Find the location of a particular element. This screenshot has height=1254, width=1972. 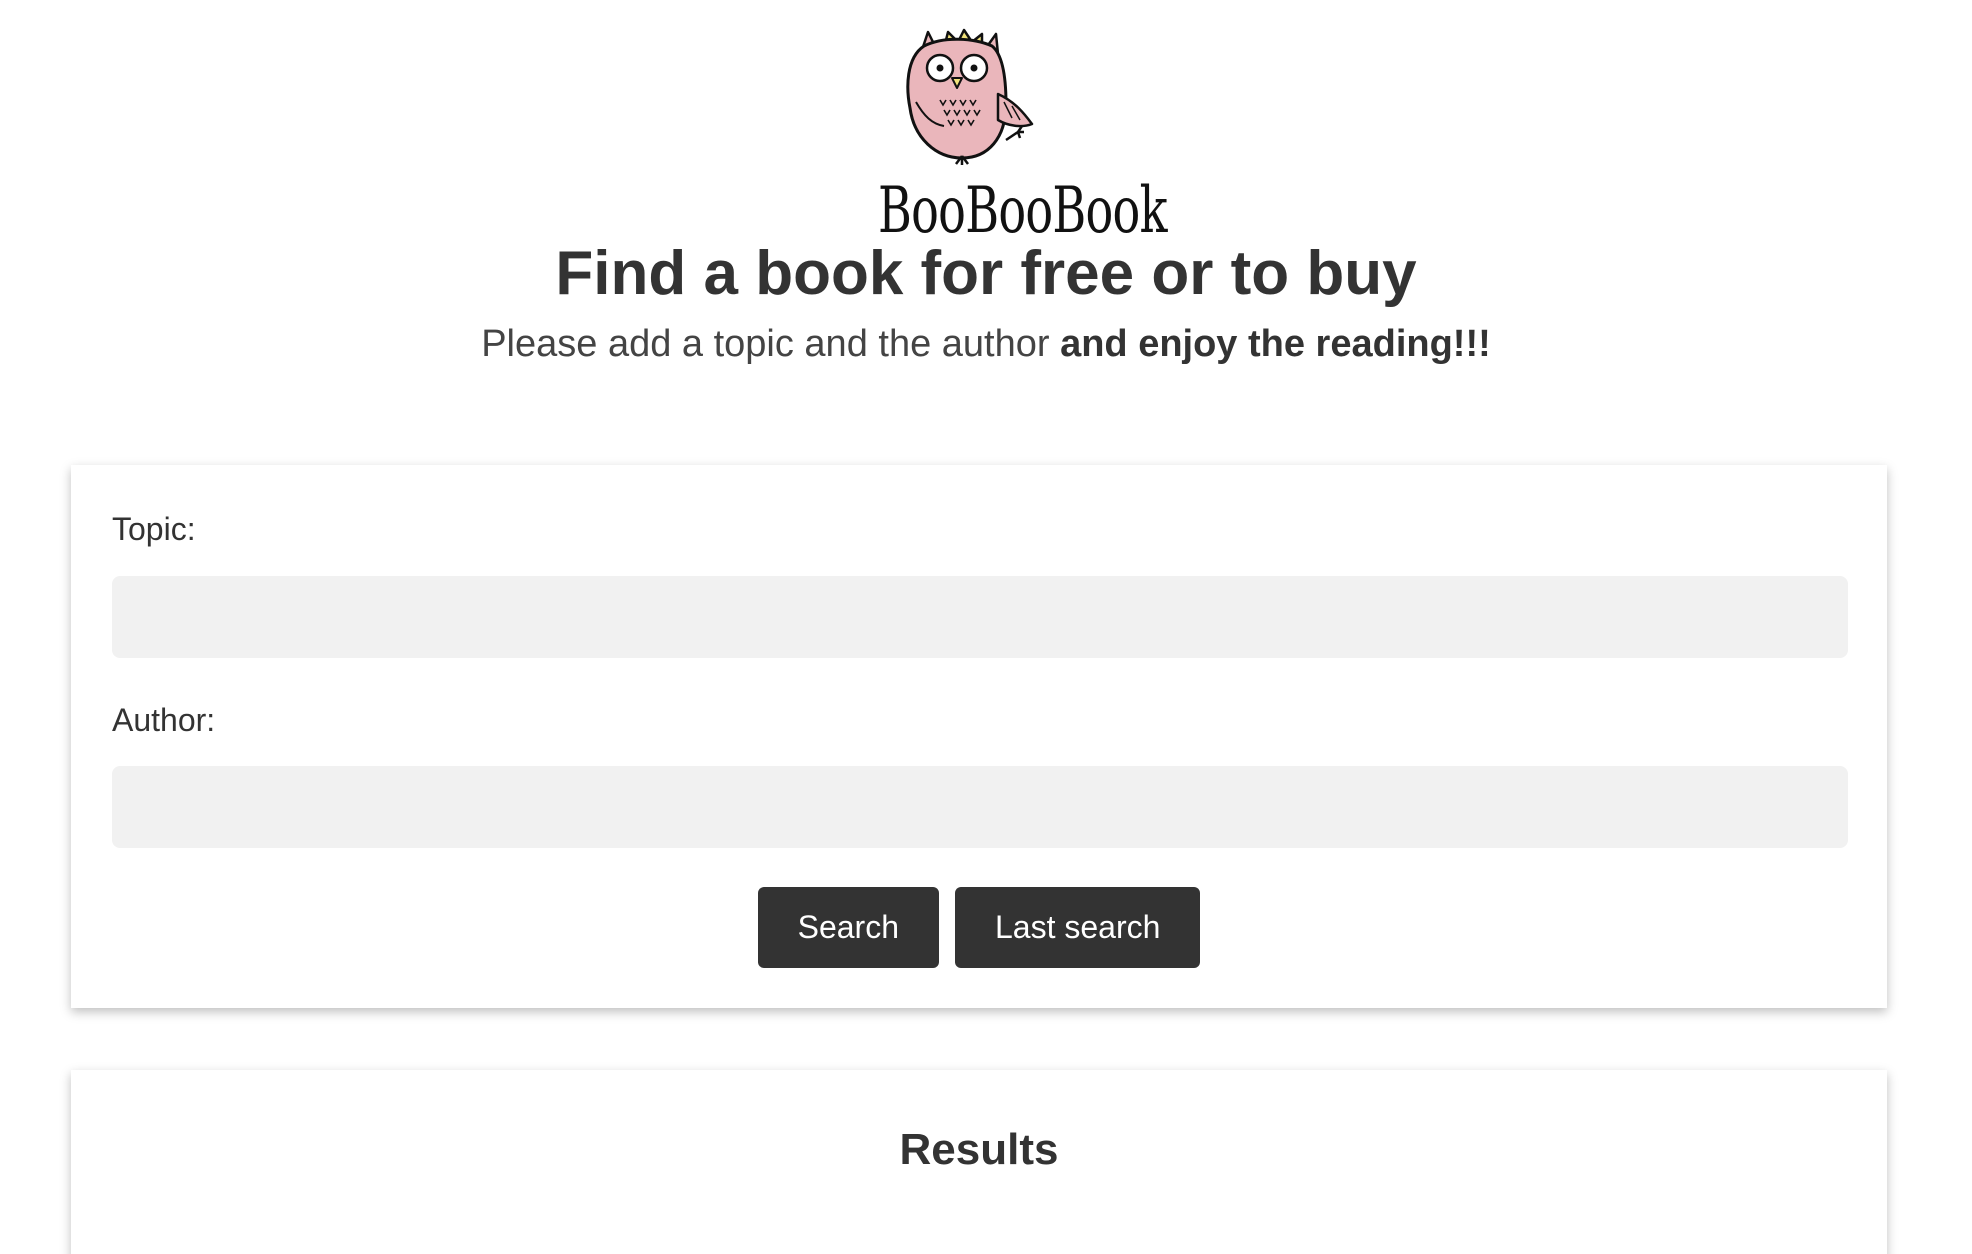

form-buttons: Search Last search is located at coordinates (979, 927).